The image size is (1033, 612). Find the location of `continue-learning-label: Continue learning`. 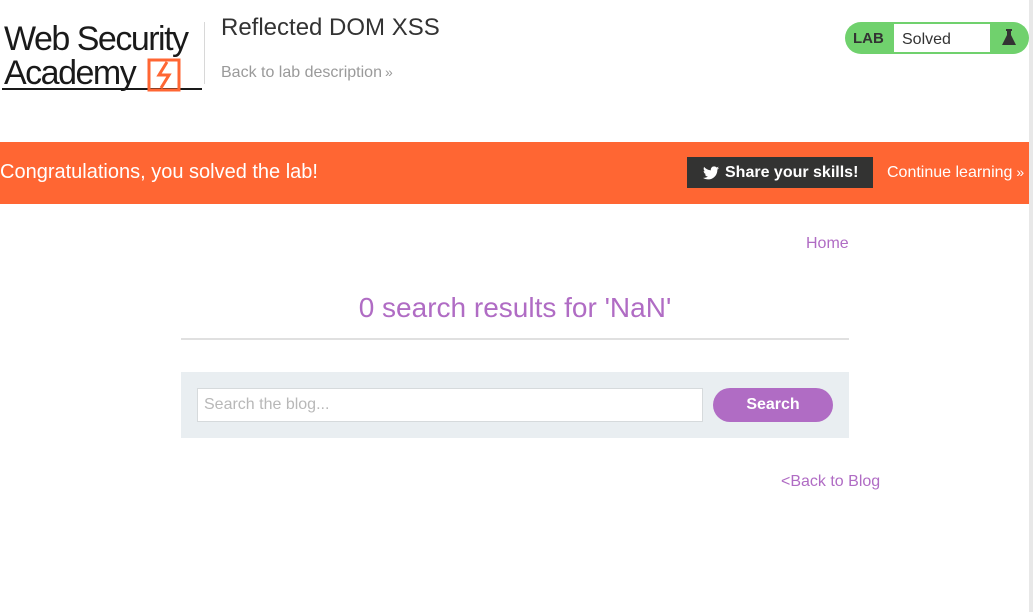

continue-learning-label: Continue learning is located at coordinates (950, 172).